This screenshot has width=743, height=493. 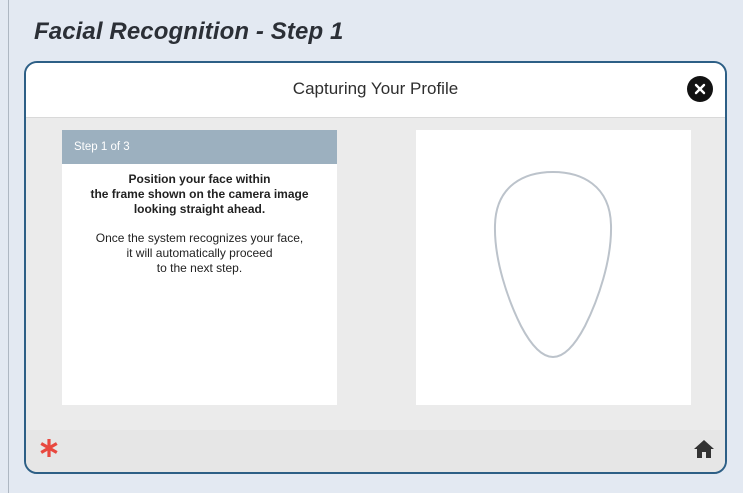 I want to click on left-divider, so click(x=8, y=246).